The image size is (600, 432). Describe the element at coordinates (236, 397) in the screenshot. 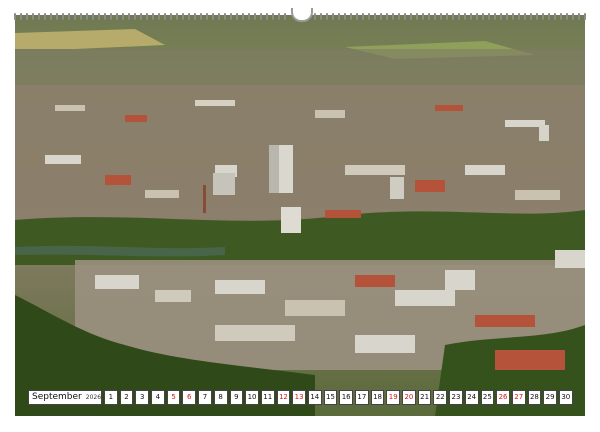

I see `day-cell: 9` at that location.